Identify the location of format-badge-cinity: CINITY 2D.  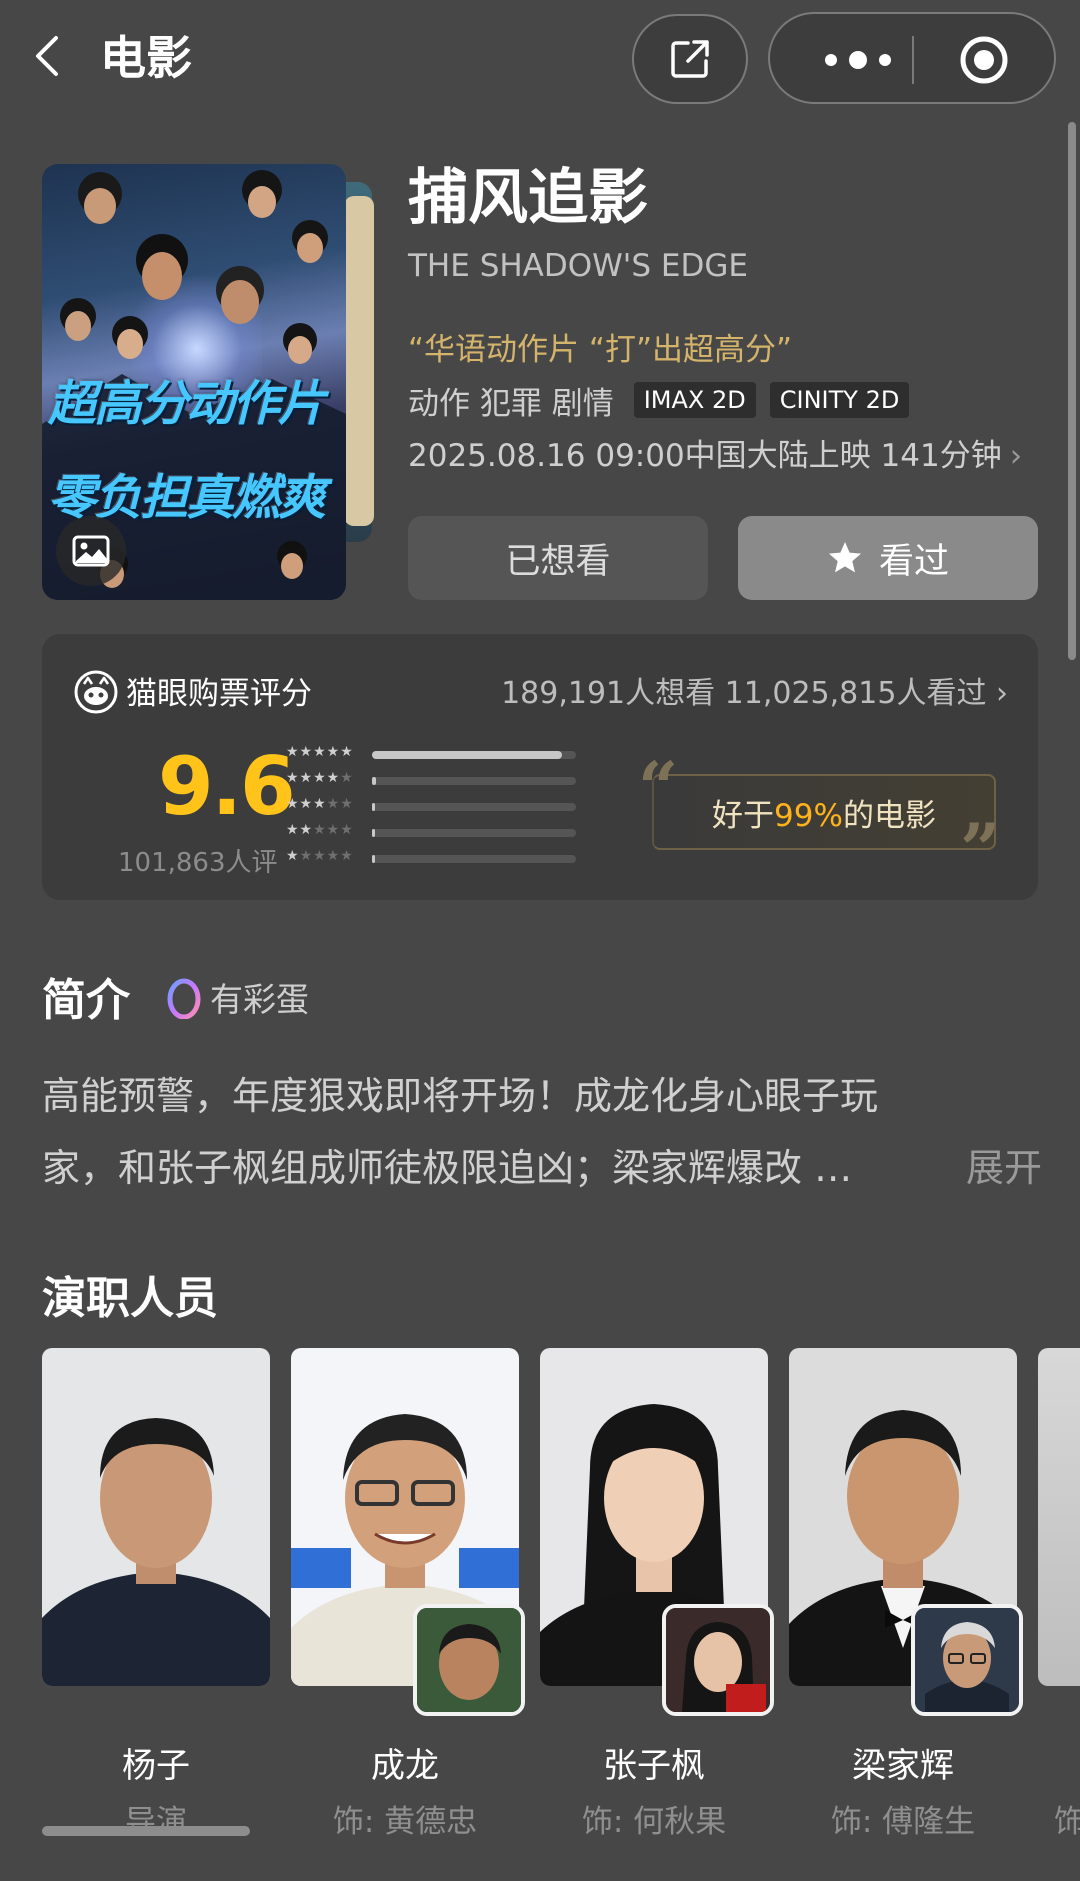
(839, 400).